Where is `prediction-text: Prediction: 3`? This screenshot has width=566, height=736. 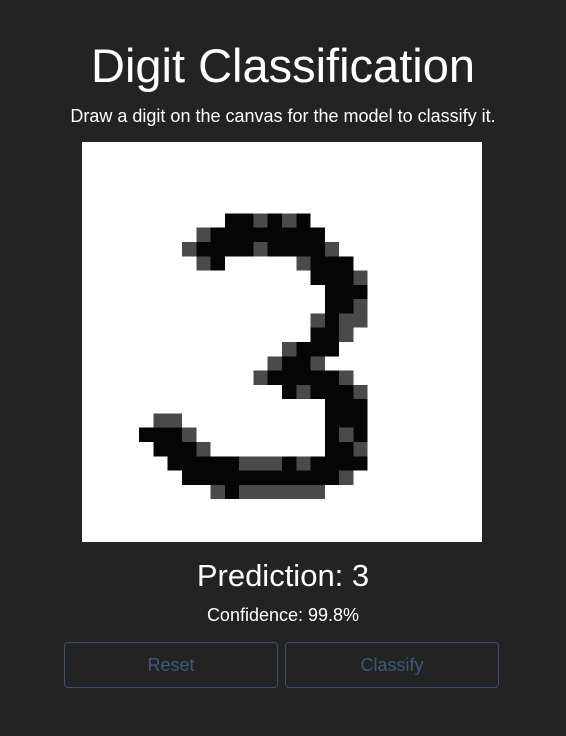
prediction-text: Prediction: 3 is located at coordinates (283, 575).